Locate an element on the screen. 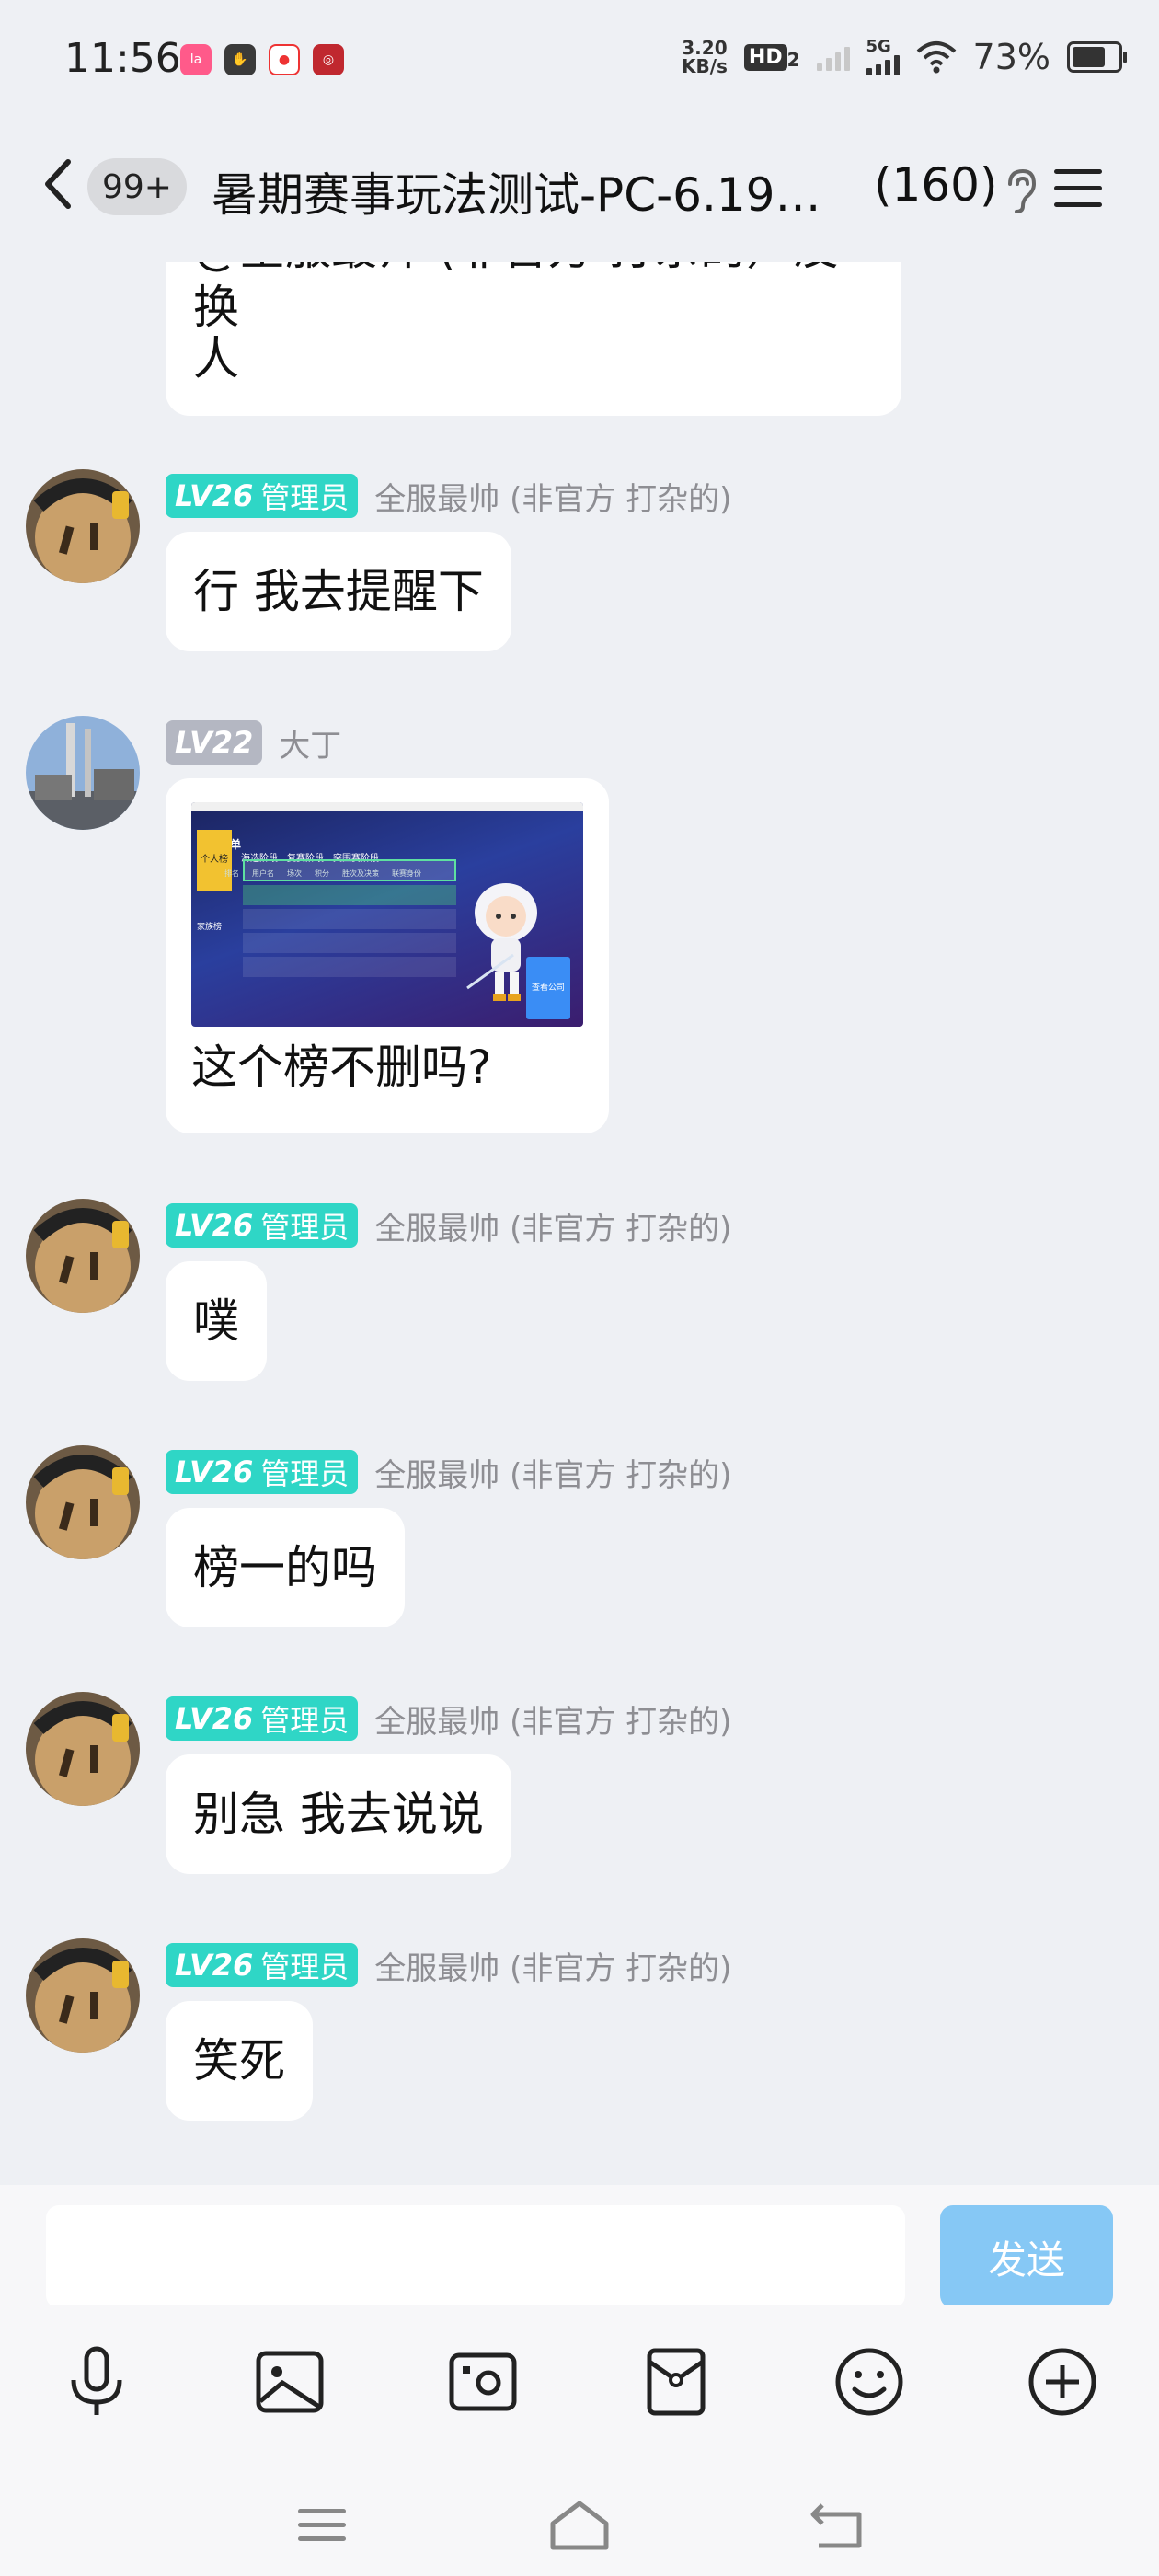 Image resolution: width=1159 pixels, height=2576 pixels. image-icon is located at coordinates (289, 2382).